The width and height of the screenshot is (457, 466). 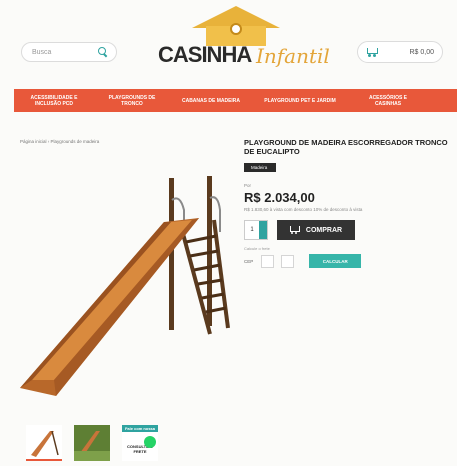 I want to click on logo-window, so click(x=236, y=29).